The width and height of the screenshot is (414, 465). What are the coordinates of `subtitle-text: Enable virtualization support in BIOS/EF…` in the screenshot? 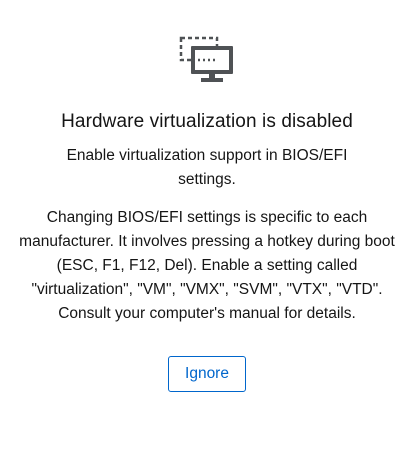 It's located at (207, 167).